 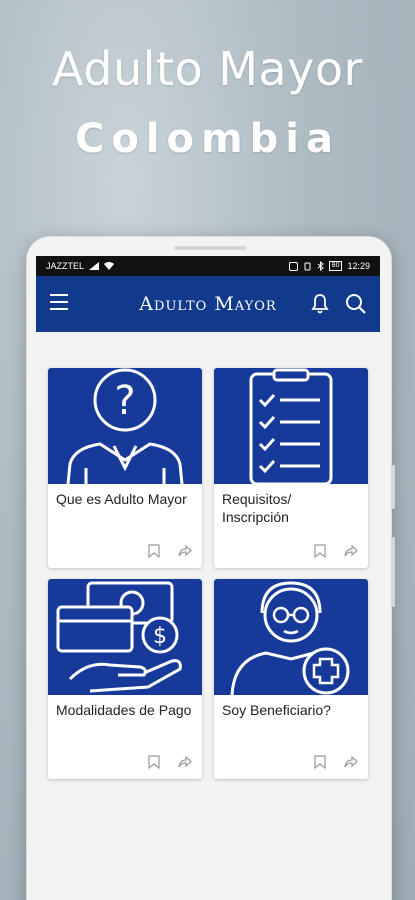 I want to click on hero-subtitle: Colombia, so click(x=207, y=139).